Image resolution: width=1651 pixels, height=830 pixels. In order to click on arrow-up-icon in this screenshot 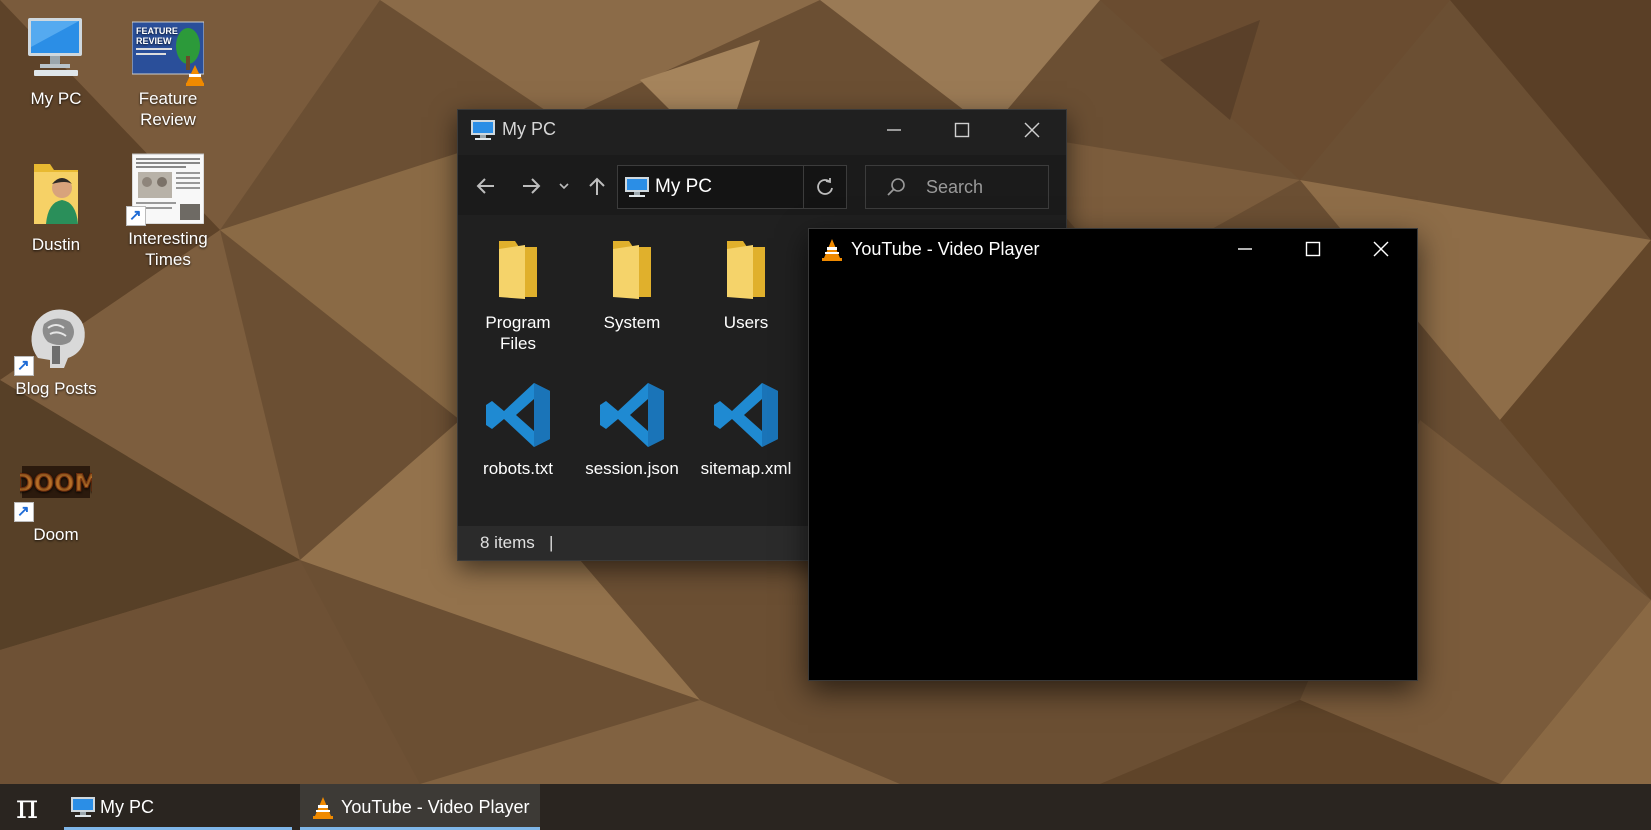, I will do `click(597, 186)`.